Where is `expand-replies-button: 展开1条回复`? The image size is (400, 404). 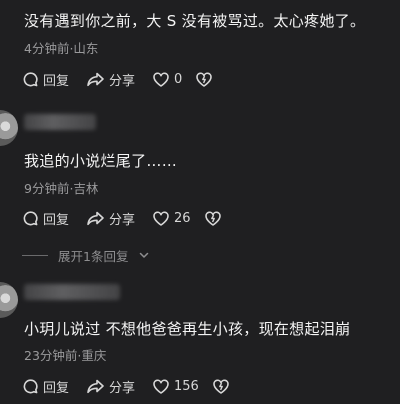
expand-replies-button: 展开1条回复 is located at coordinates (86, 255).